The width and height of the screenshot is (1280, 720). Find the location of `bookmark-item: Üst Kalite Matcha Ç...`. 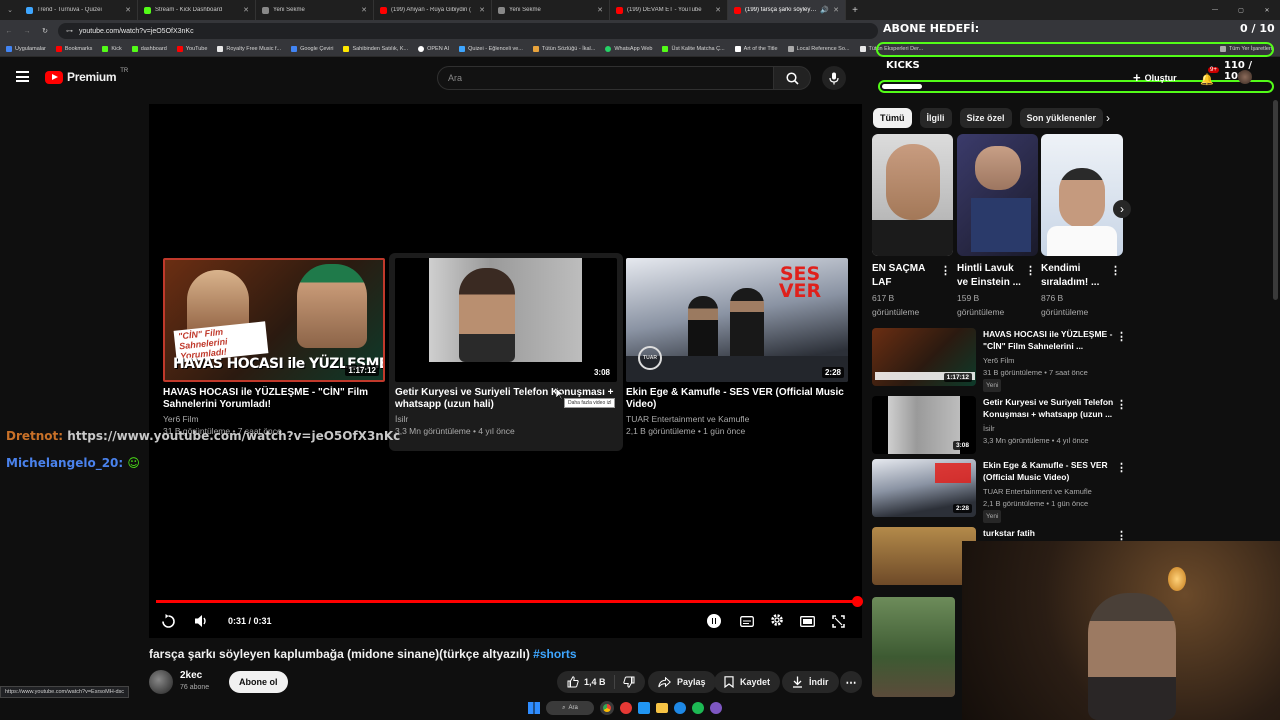

bookmark-item: Üst Kalite Matcha Ç... is located at coordinates (693, 49).